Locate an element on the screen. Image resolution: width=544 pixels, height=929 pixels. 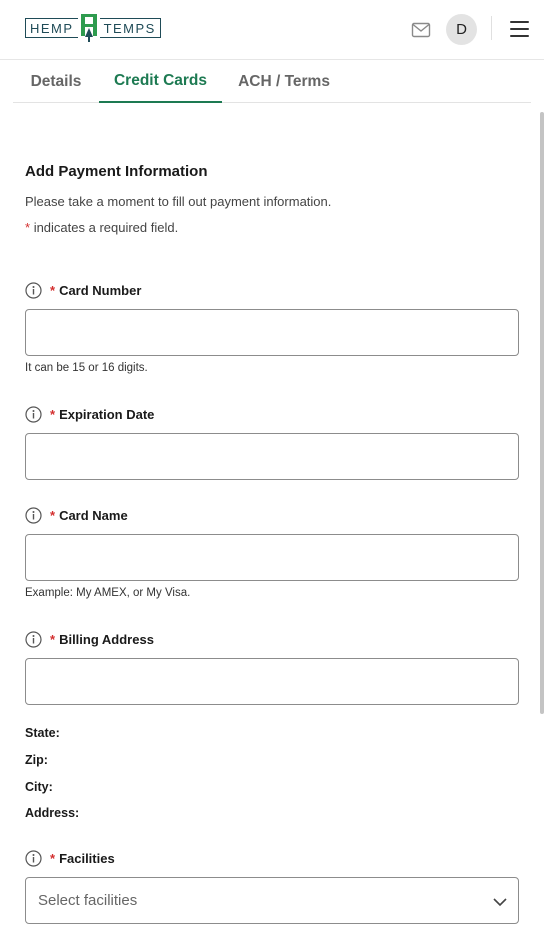
required-note: * indicates a required field. is located at coordinates (101, 227).